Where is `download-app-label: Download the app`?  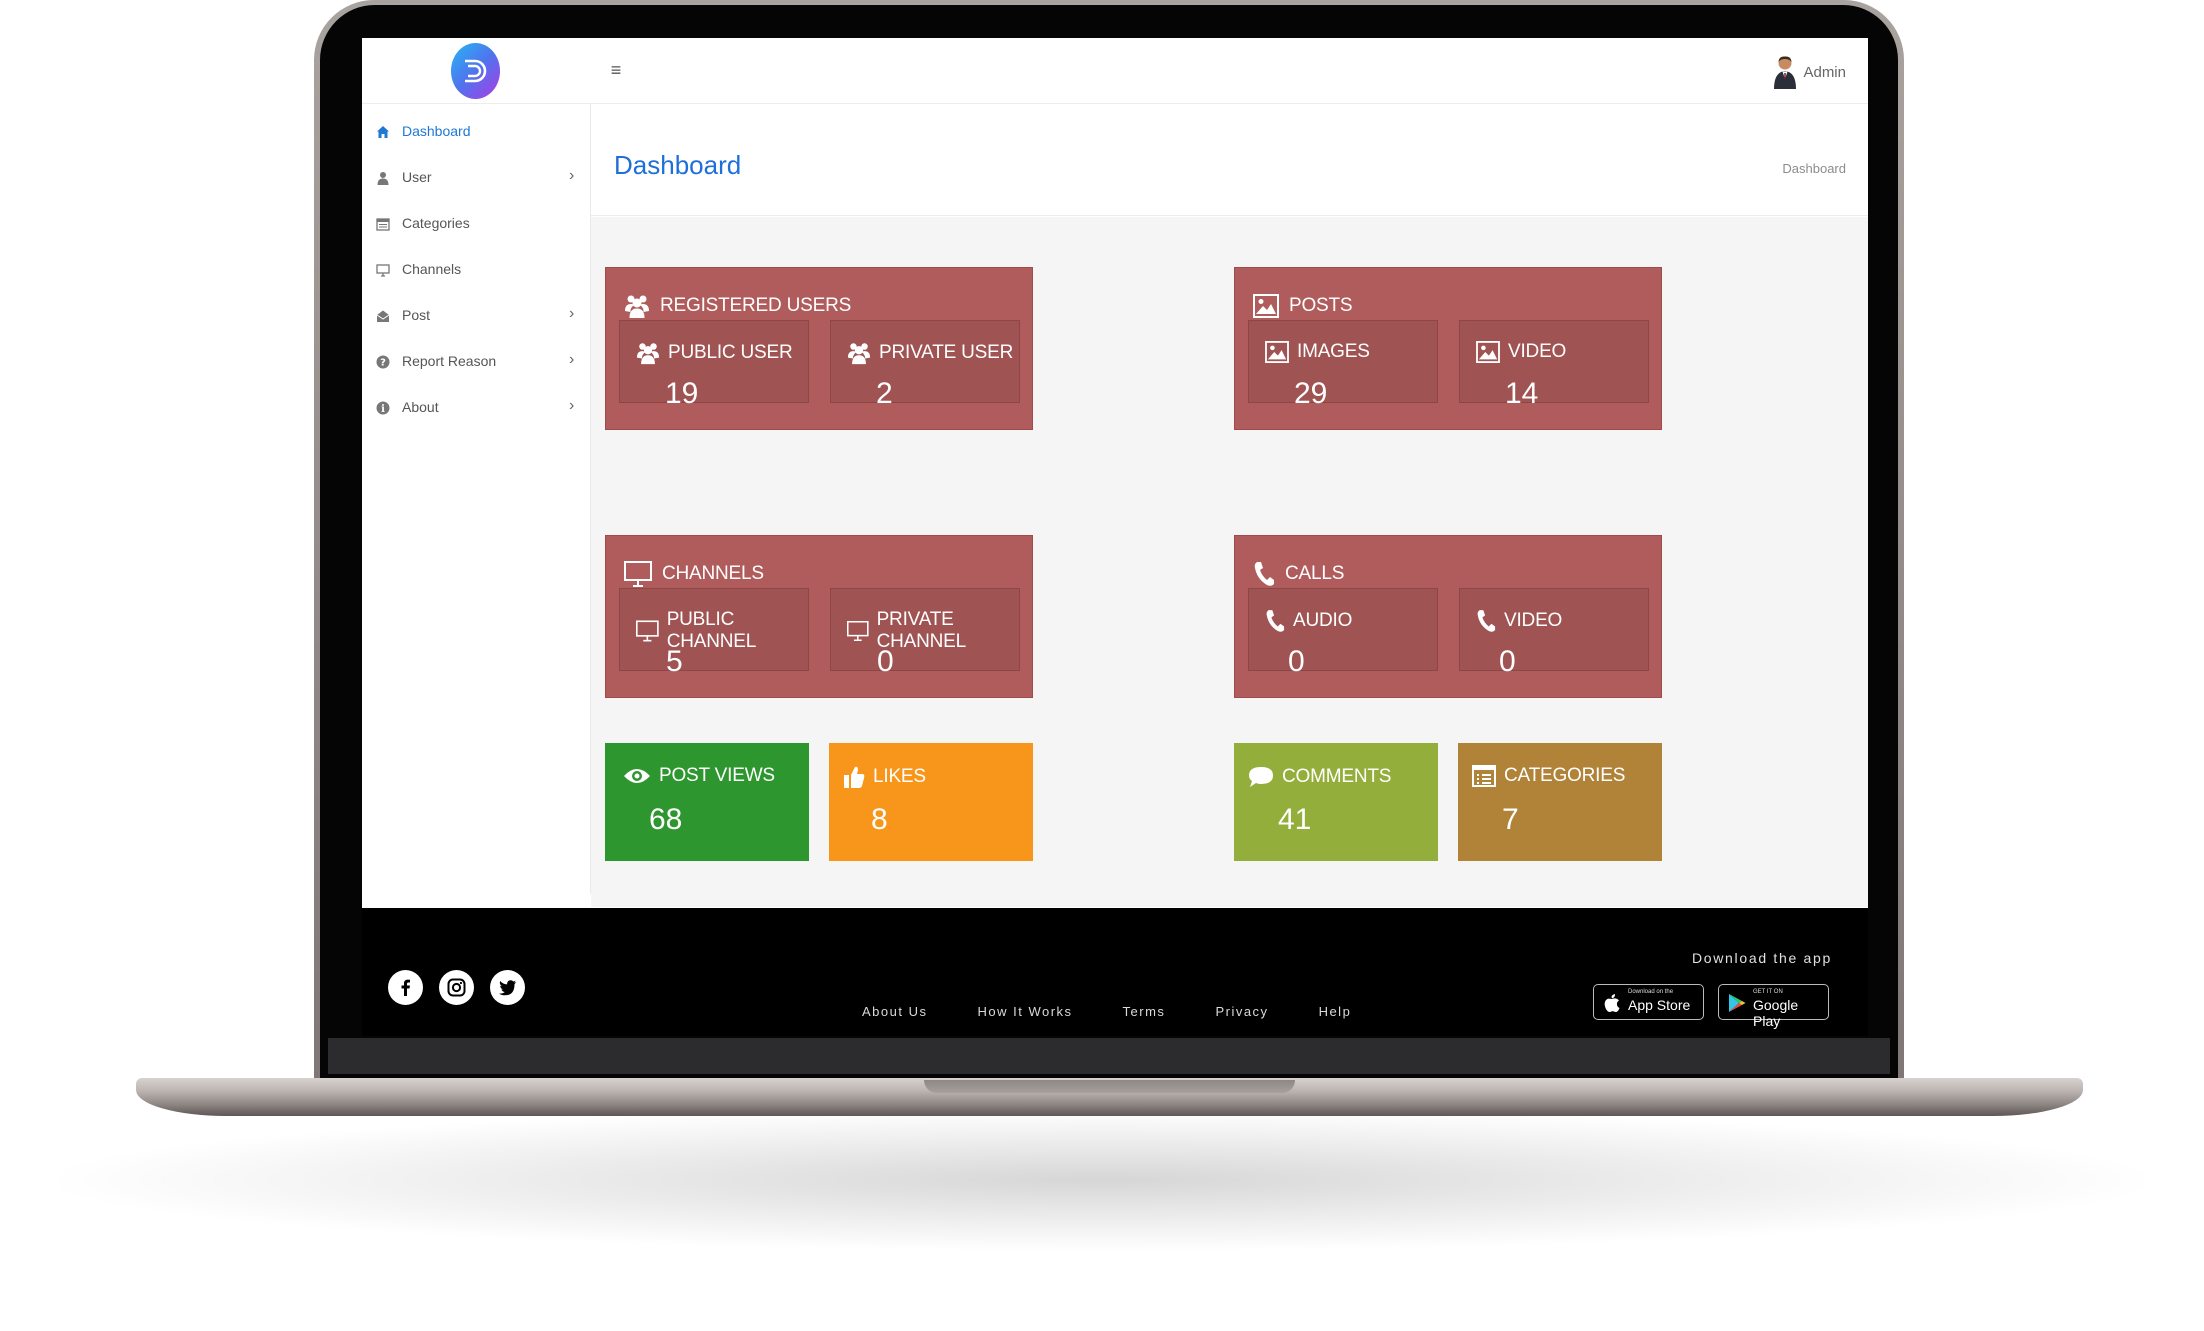 download-app-label: Download the app is located at coordinates (1761, 958).